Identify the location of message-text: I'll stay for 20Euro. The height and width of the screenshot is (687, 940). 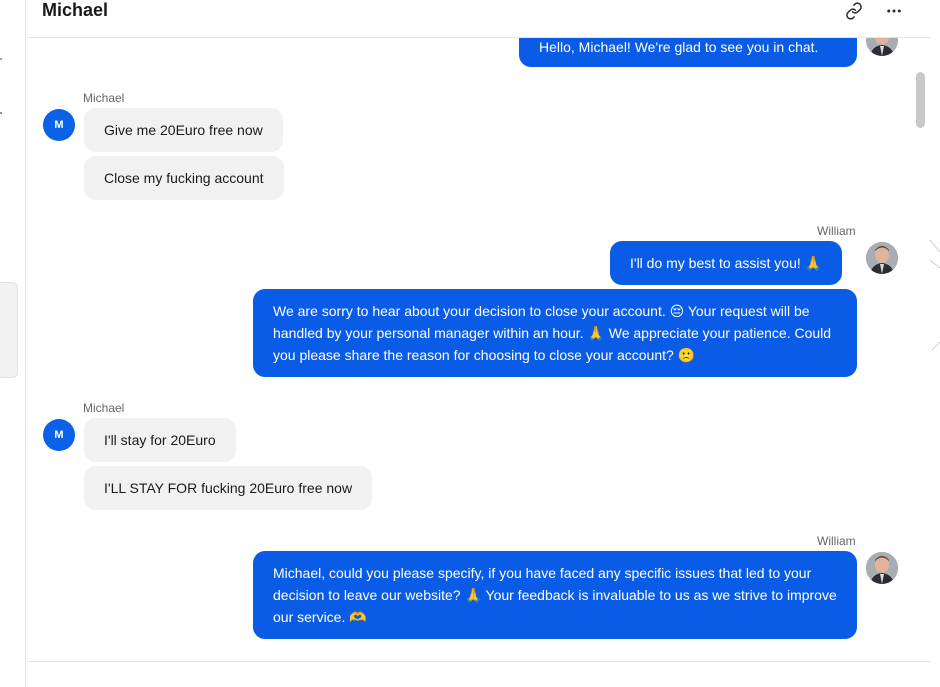
(160, 440).